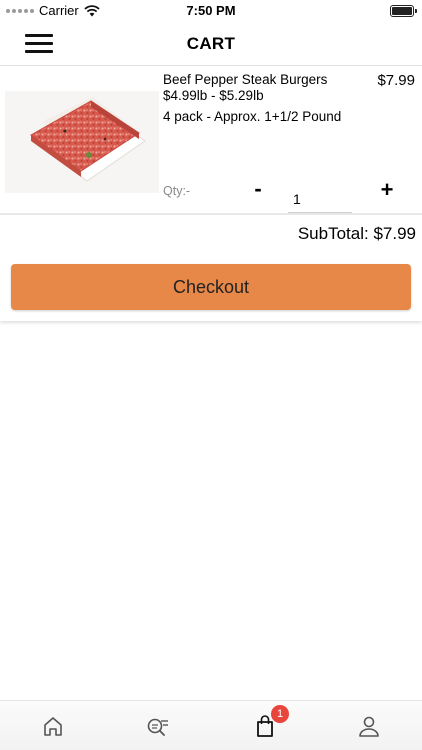 This screenshot has width=422, height=750. Describe the element at coordinates (269, 723) in the screenshot. I see `tab-cart: 1` at that location.